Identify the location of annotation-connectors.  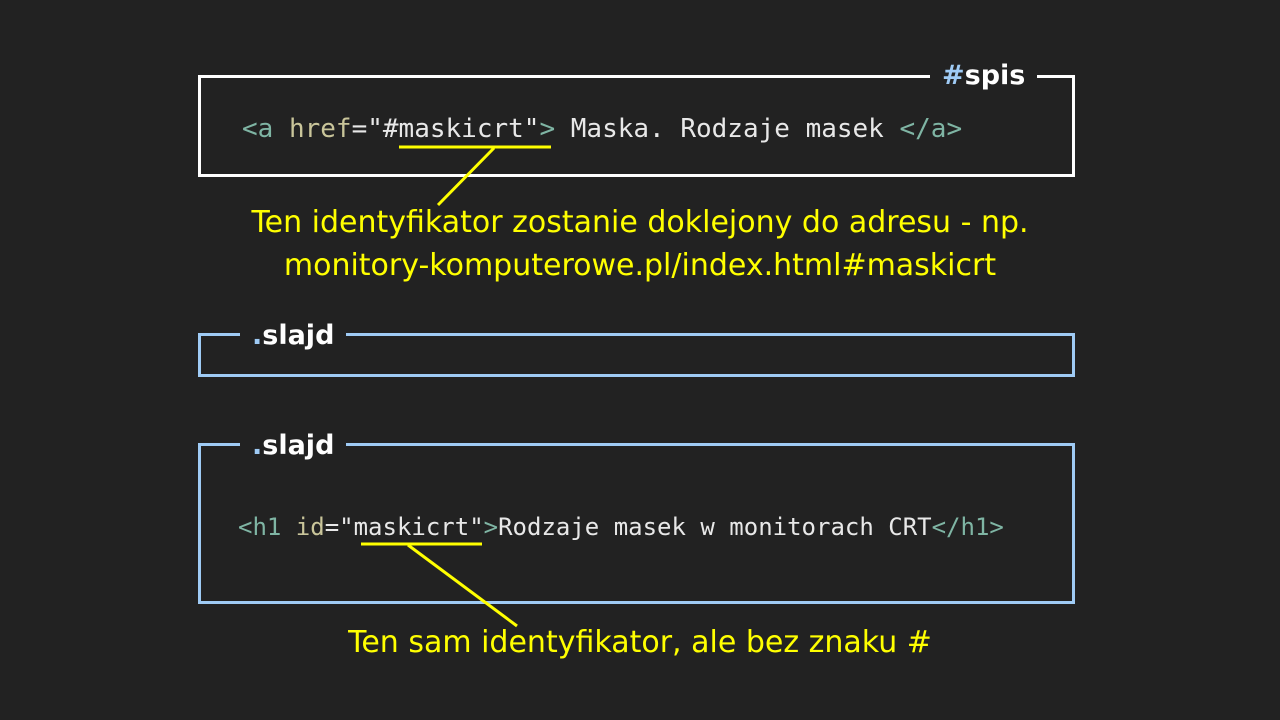
(456, 386).